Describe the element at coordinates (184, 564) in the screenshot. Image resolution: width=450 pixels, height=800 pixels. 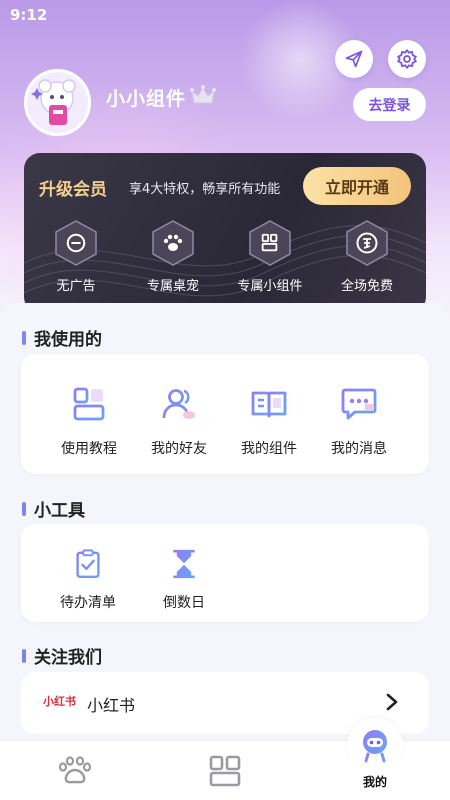
I see `hourglass-icon` at that location.